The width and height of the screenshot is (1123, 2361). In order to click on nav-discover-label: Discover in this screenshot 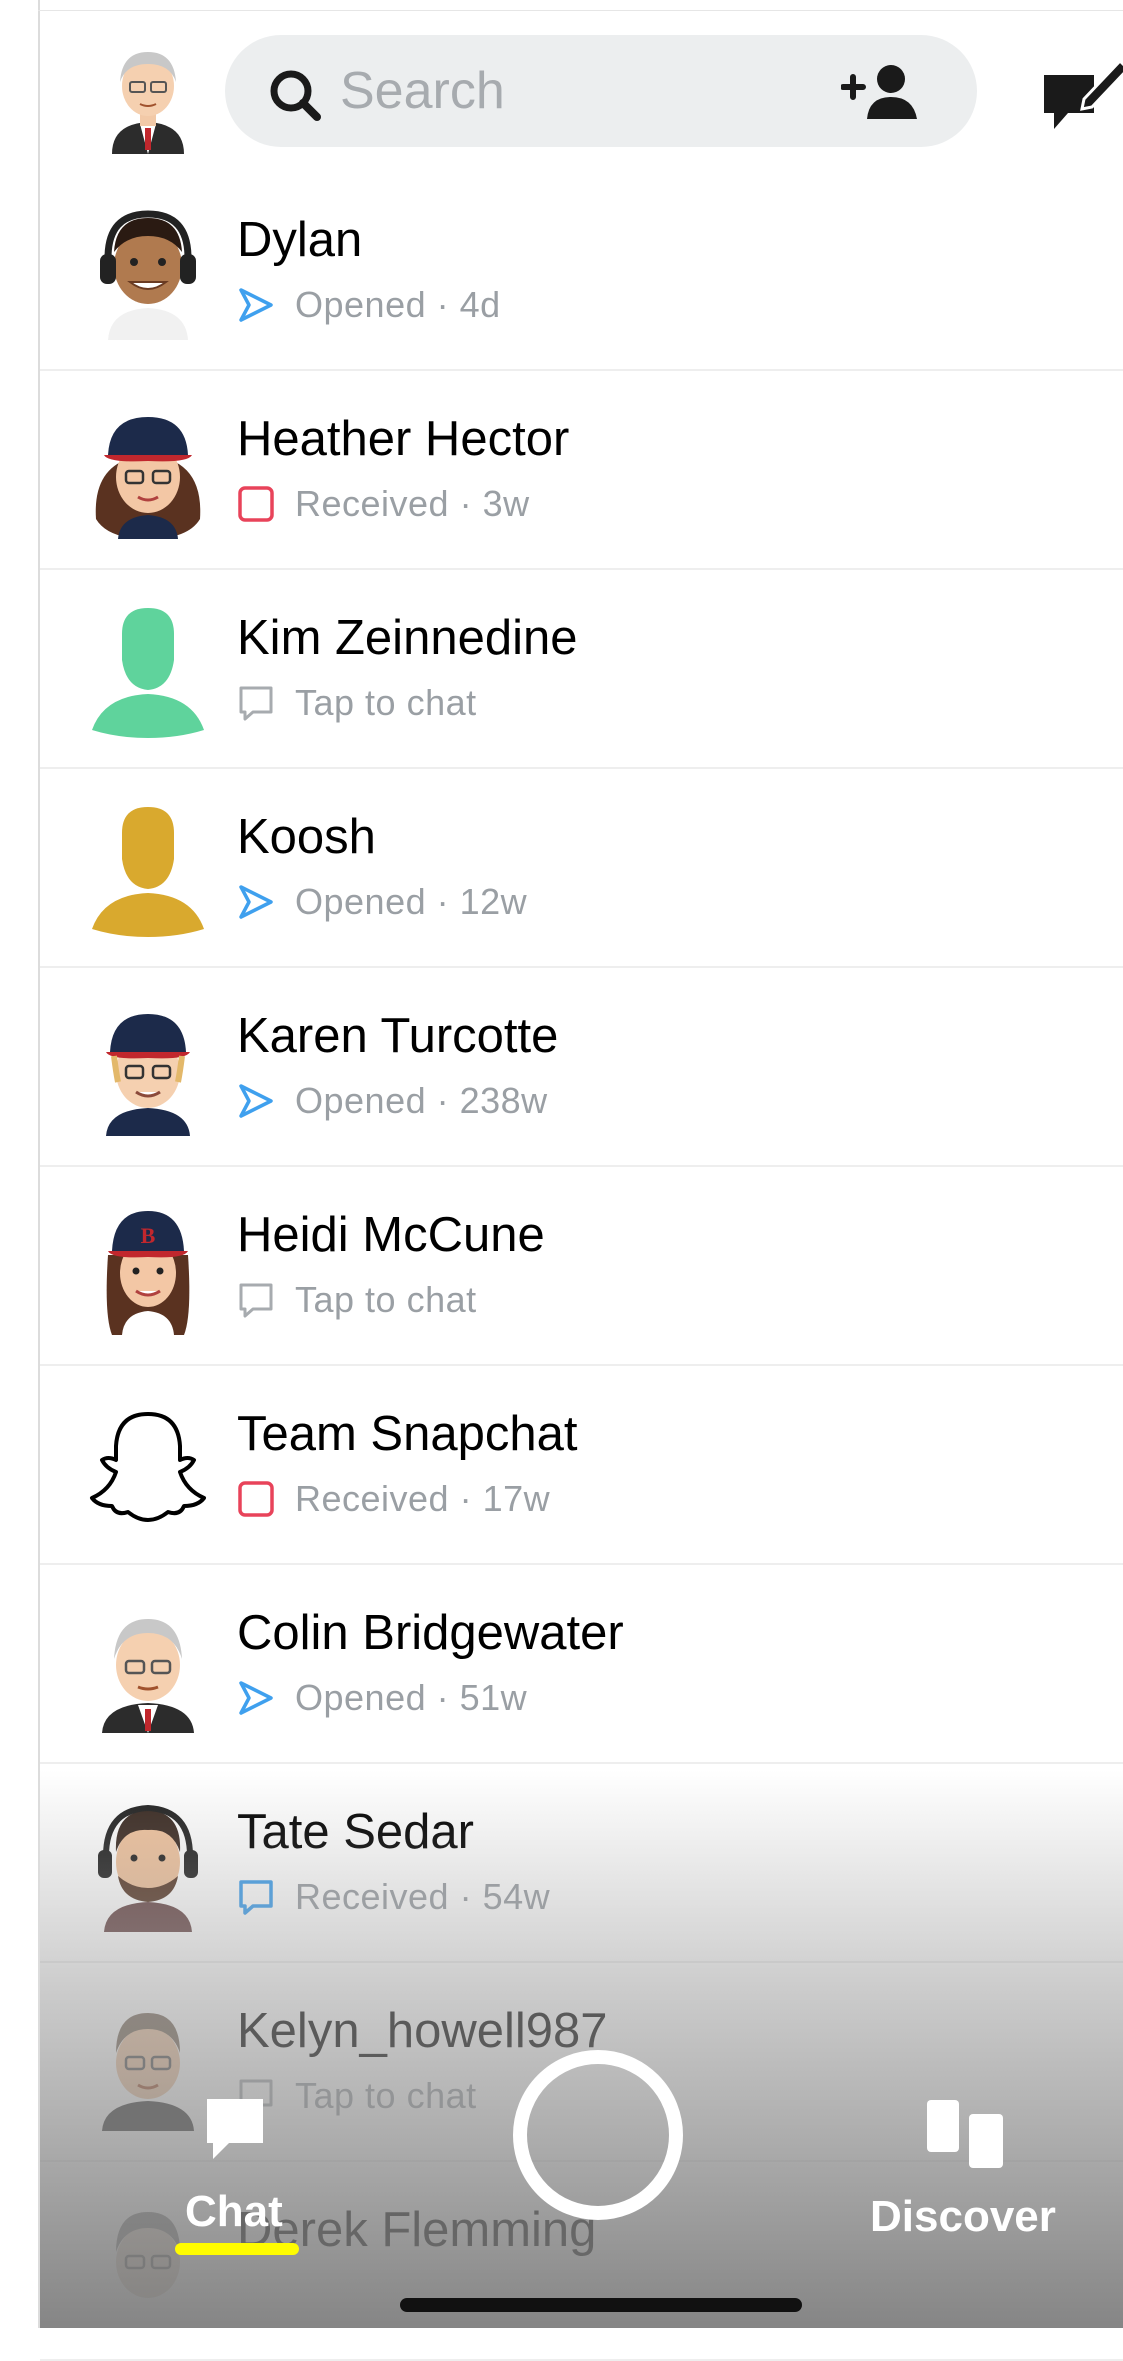, I will do `click(963, 2216)`.